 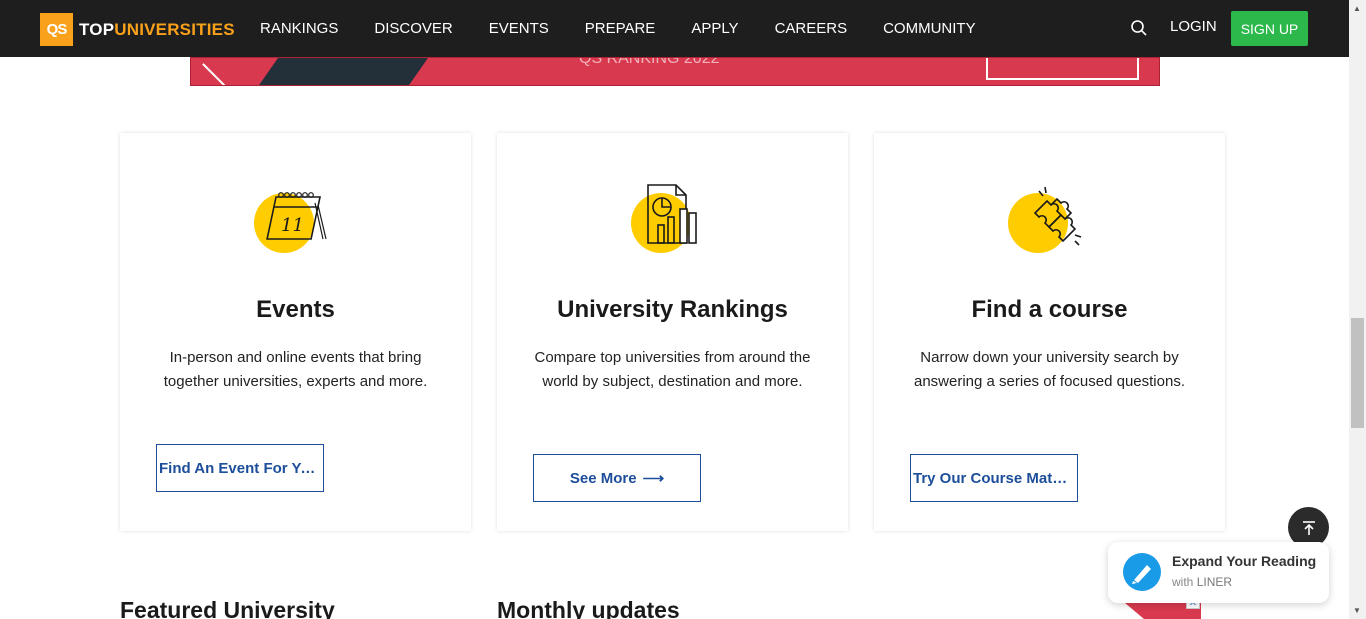 I want to click on liner-extension-popup: Expand Your Reading with LINER, so click(x=1218, y=572).